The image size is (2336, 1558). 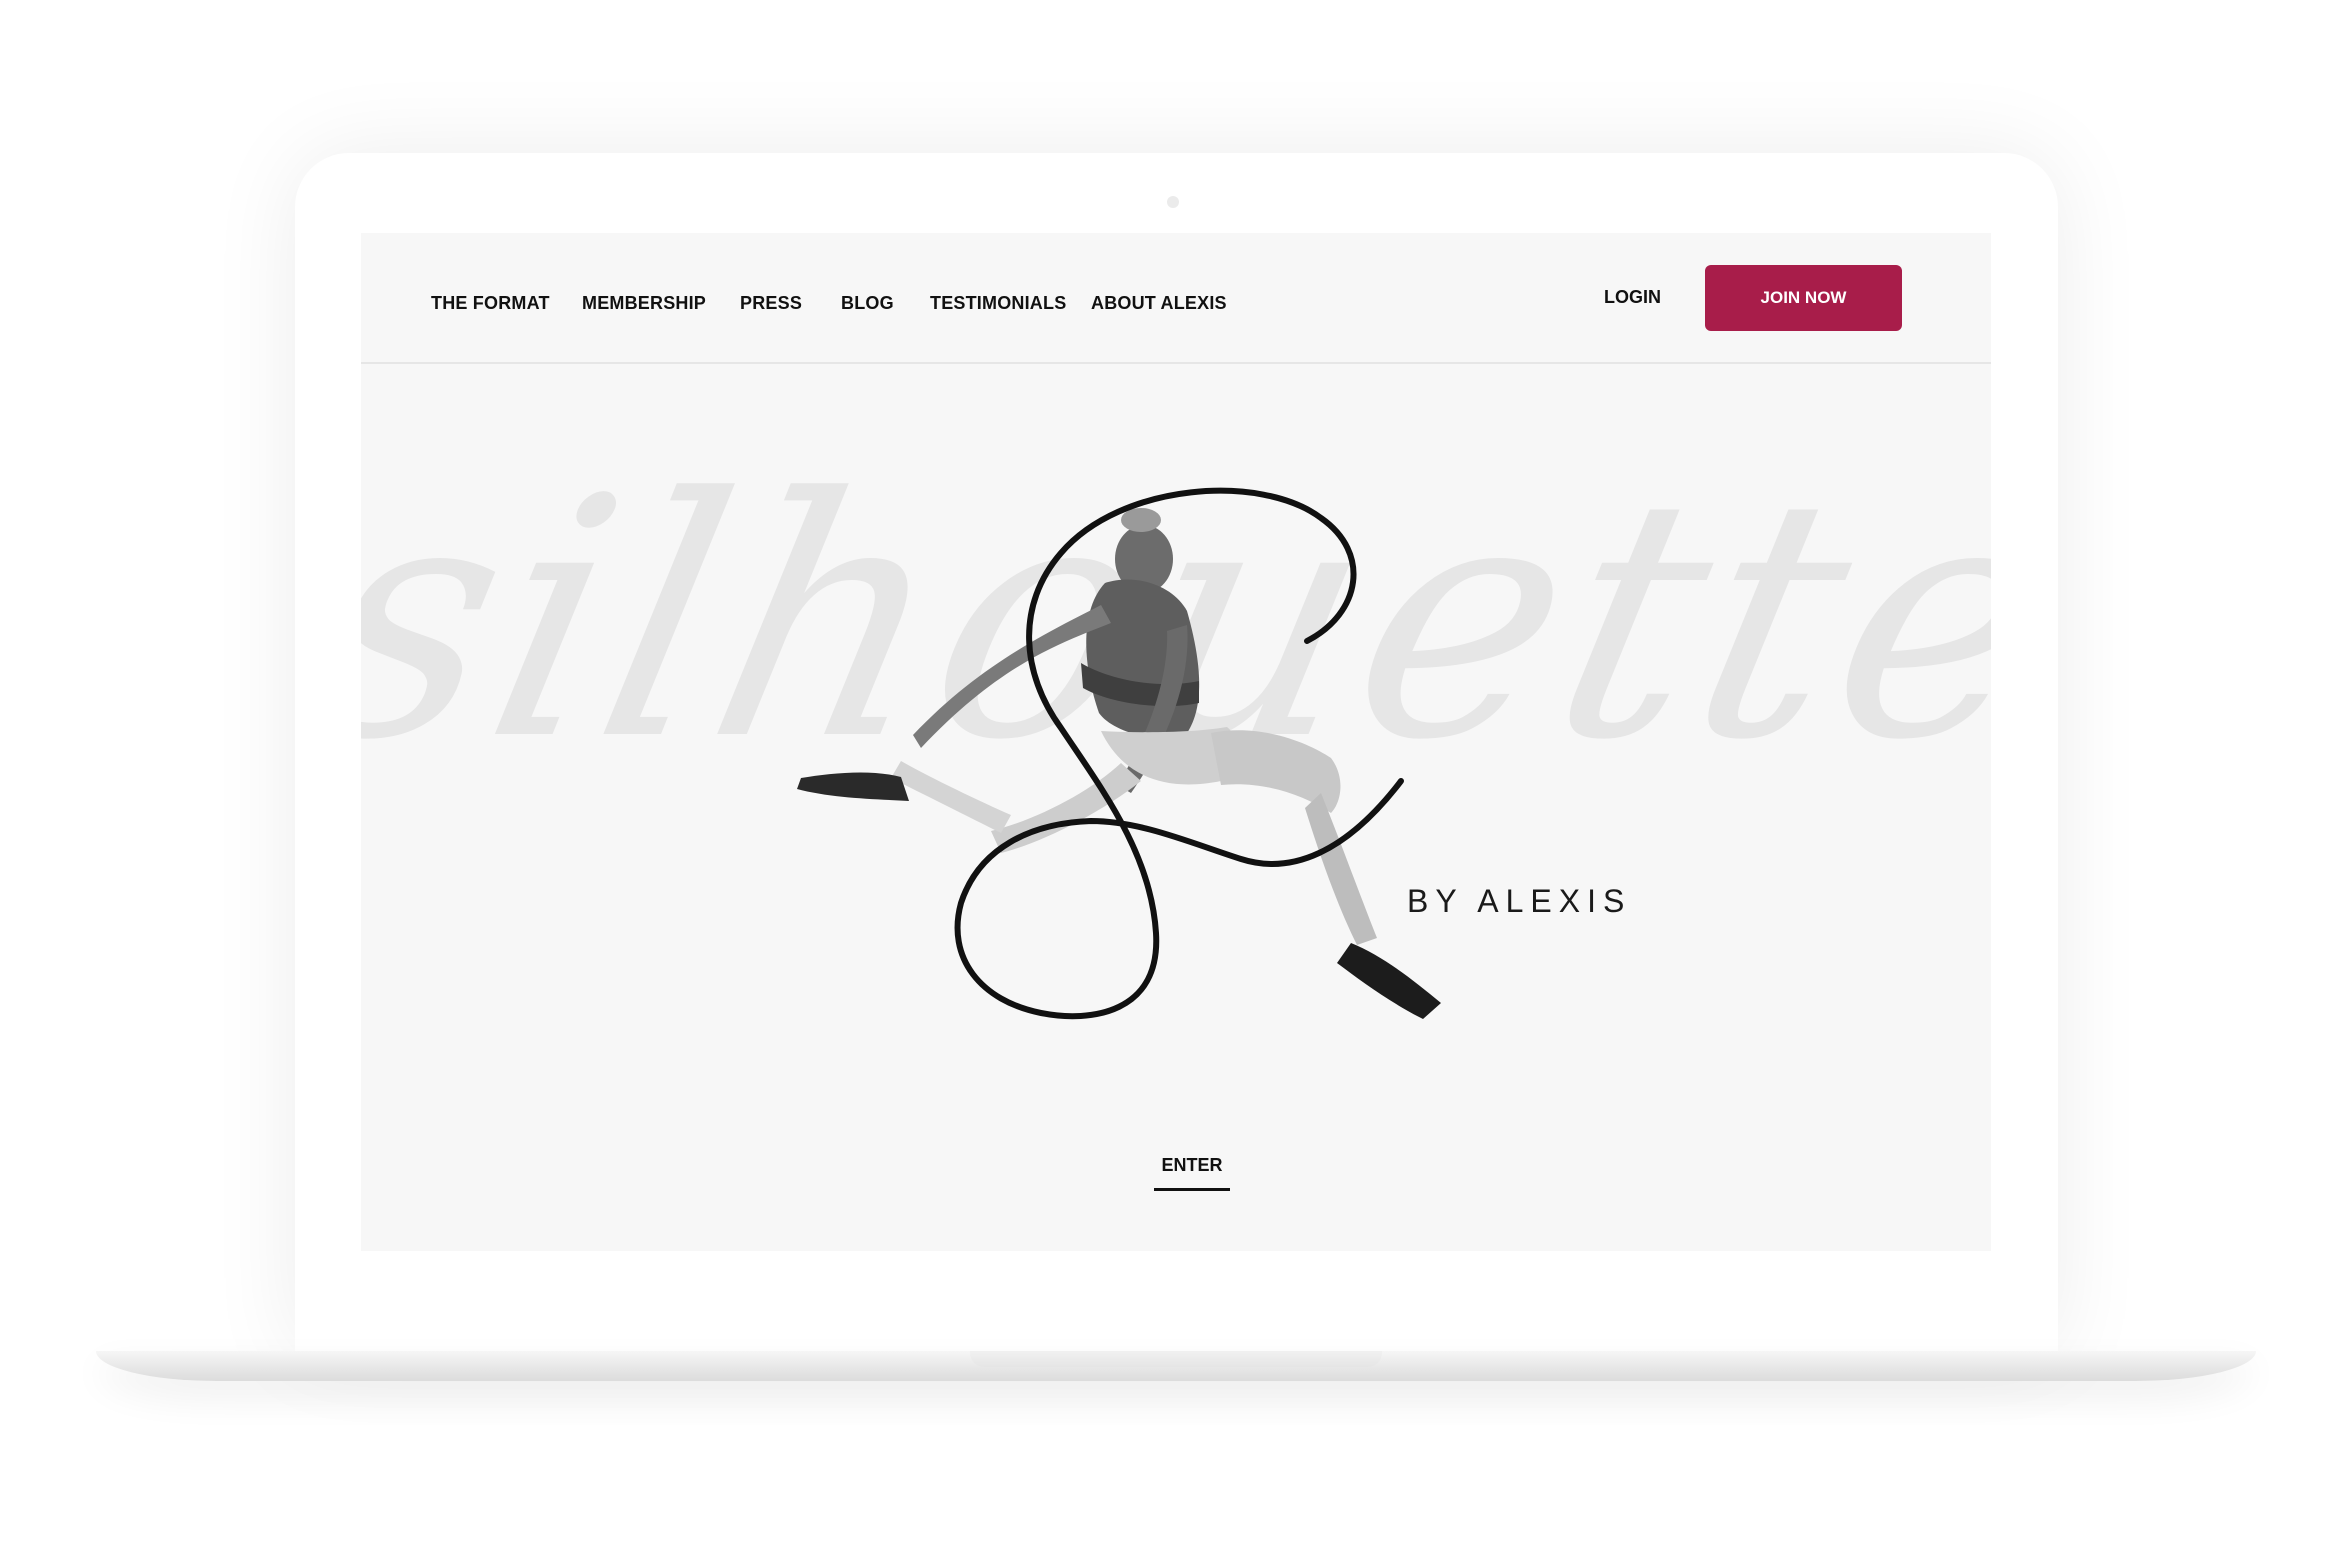 I want to click on hero-logo-art, so click(x=1119, y=753).